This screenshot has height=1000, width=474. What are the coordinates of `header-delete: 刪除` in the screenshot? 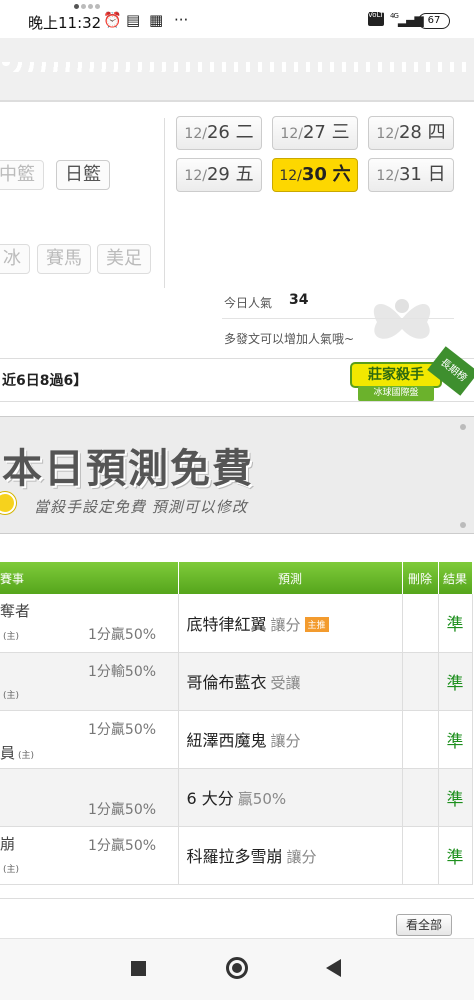 It's located at (420, 578).